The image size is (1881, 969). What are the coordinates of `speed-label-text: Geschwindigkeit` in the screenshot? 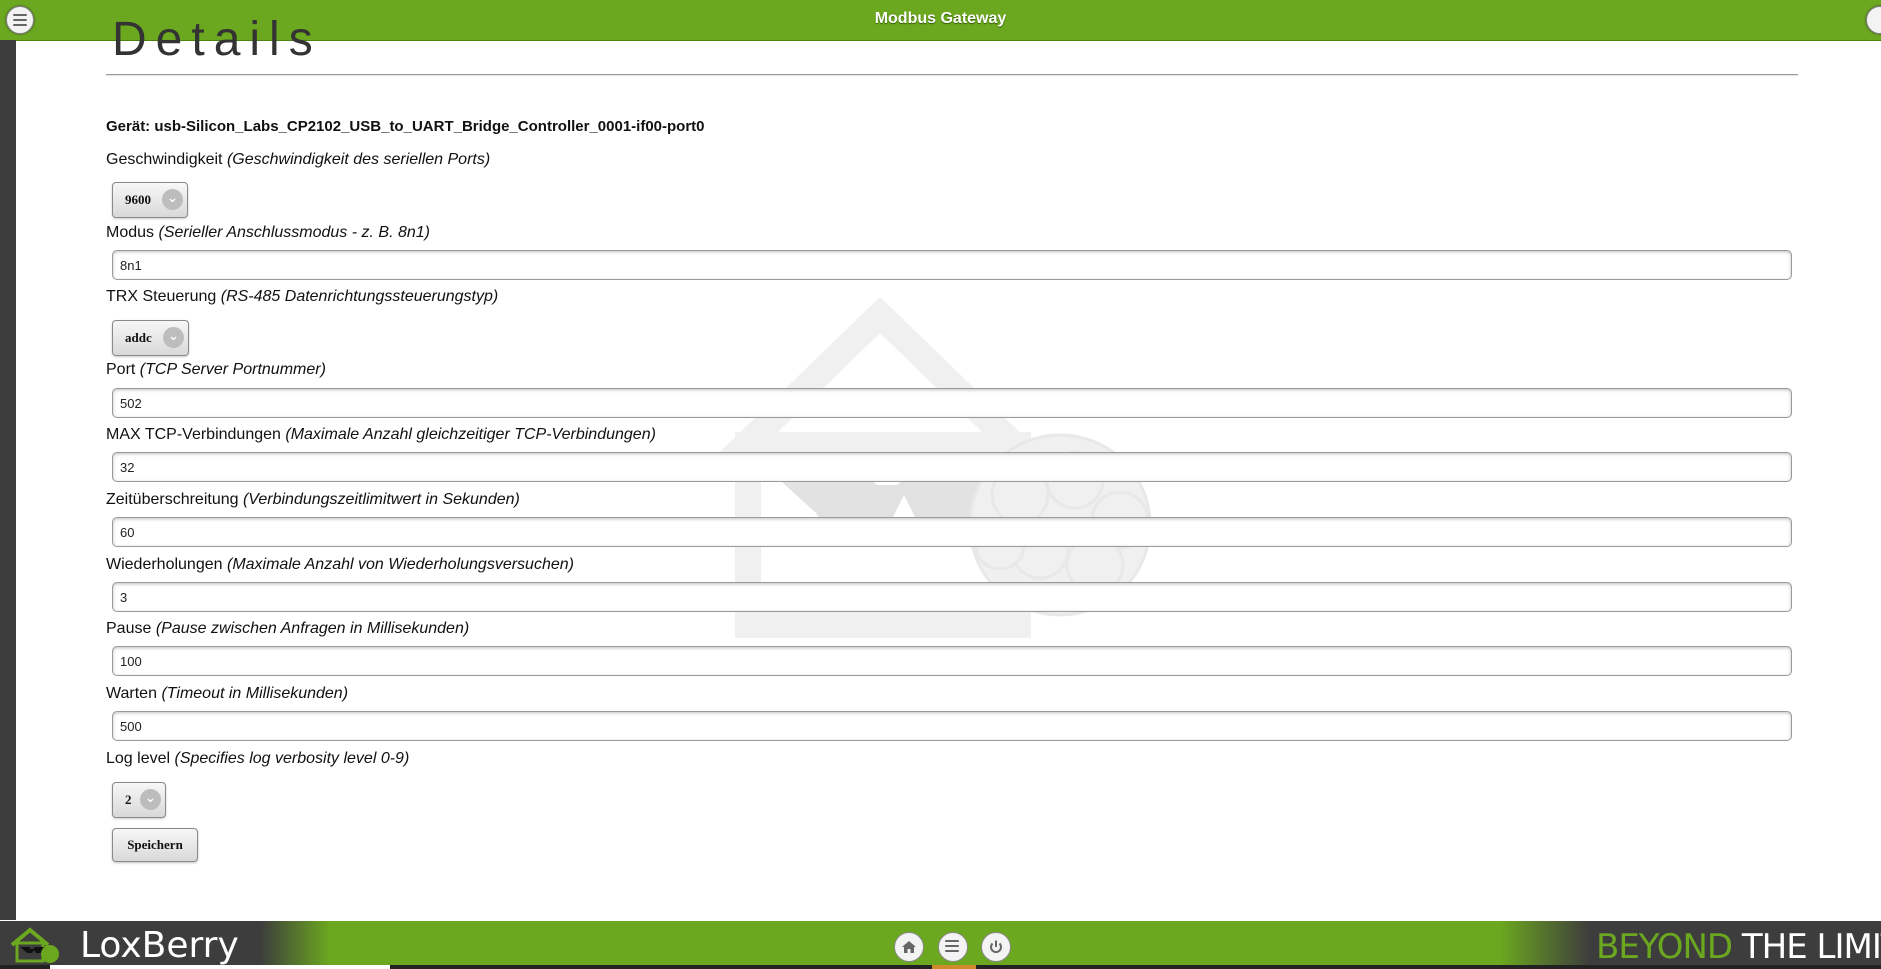 It's located at (164, 159).